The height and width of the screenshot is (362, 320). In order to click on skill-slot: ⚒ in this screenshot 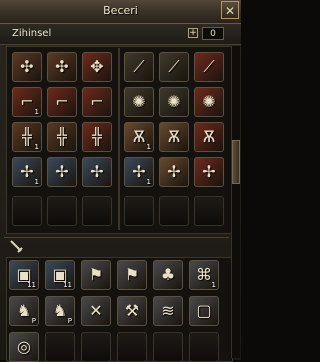, I will do `click(132, 311)`.